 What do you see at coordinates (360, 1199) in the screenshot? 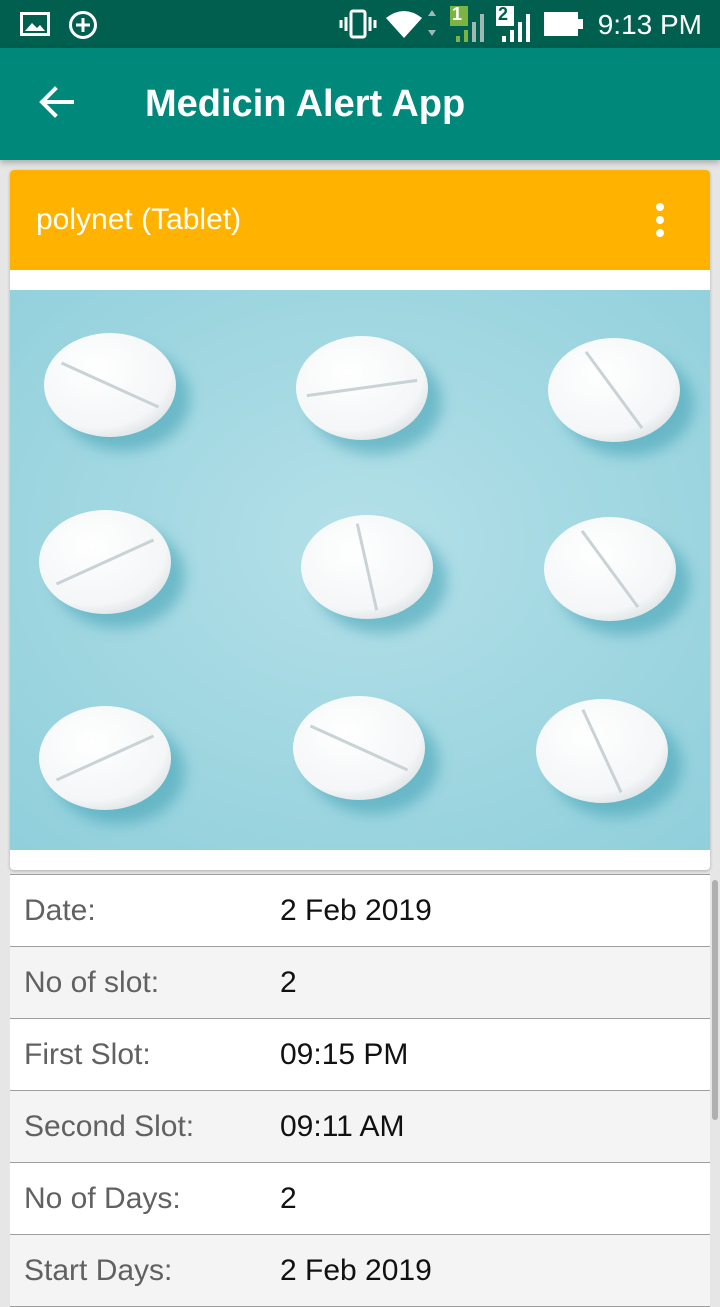
I see `detail-row-days: No of Days: 2` at bounding box center [360, 1199].